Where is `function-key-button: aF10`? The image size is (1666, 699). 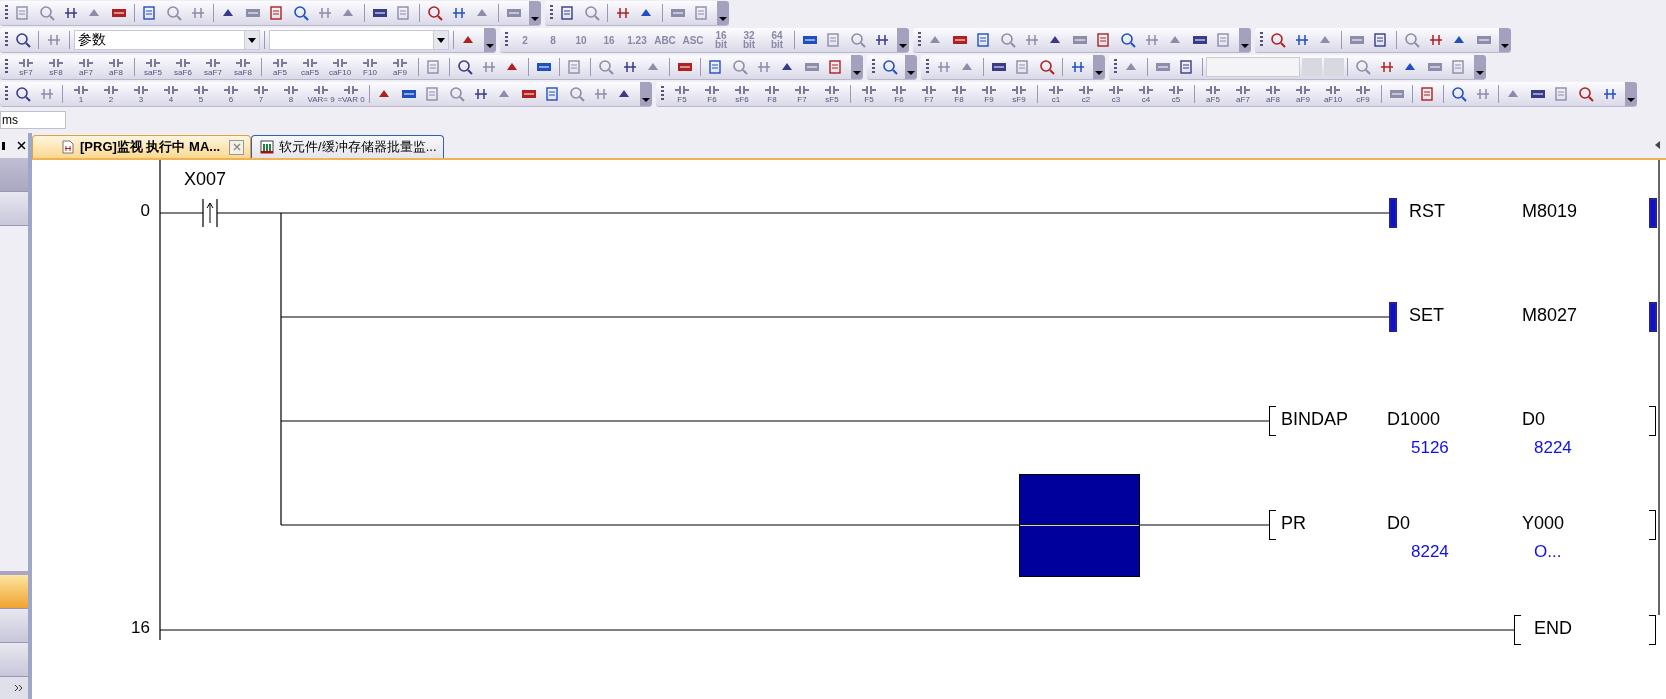
function-key-button: aF10 is located at coordinates (1333, 94).